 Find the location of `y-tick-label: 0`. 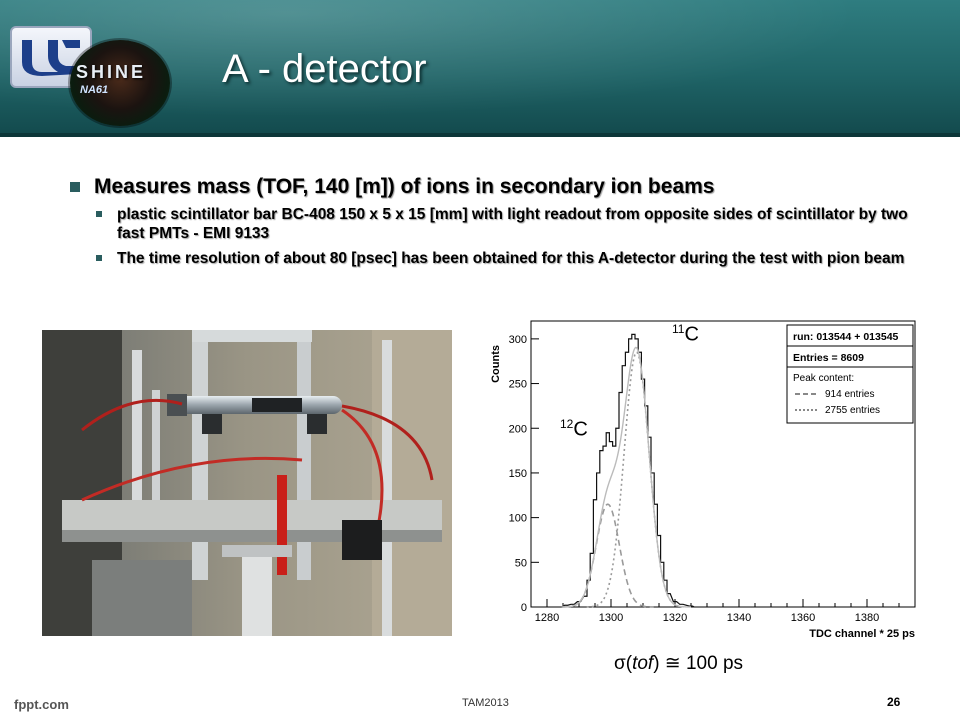

y-tick-label: 0 is located at coordinates (524, 608).